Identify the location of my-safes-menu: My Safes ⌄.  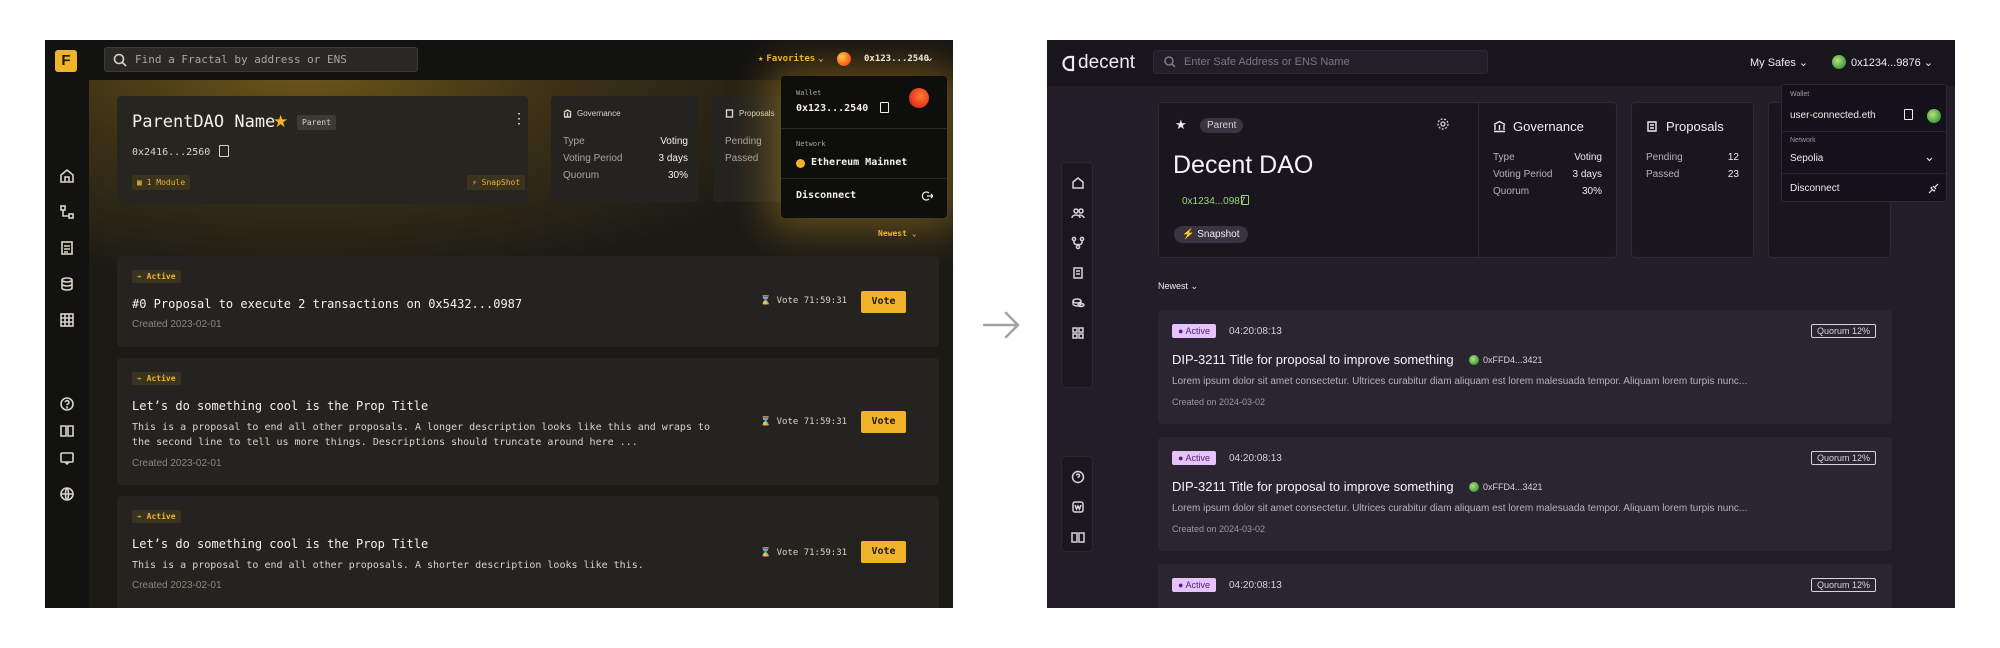
(1779, 62).